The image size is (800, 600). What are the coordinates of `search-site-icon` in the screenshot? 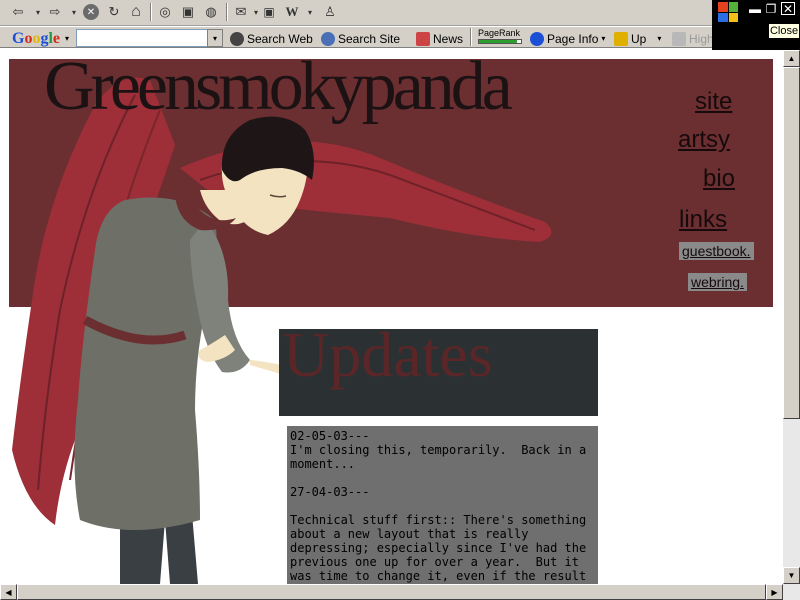 It's located at (328, 38).